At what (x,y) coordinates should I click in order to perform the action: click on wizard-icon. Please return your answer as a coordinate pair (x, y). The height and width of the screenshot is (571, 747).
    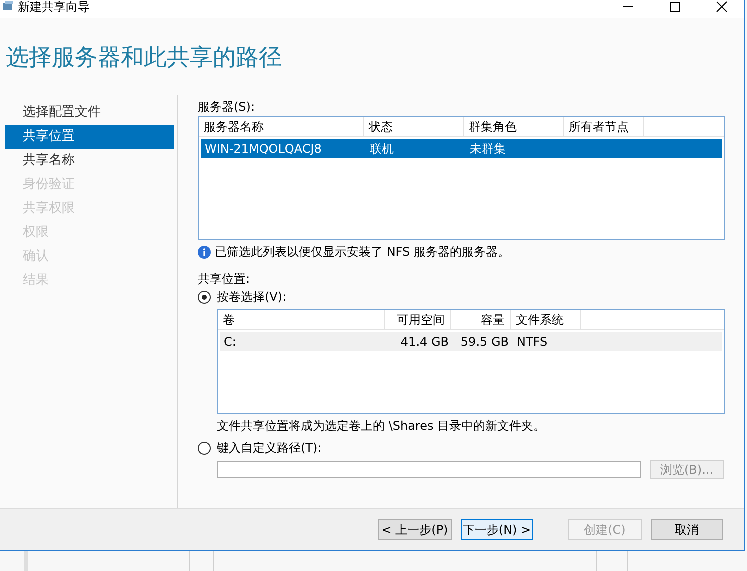
    Looking at the image, I should click on (8, 6).